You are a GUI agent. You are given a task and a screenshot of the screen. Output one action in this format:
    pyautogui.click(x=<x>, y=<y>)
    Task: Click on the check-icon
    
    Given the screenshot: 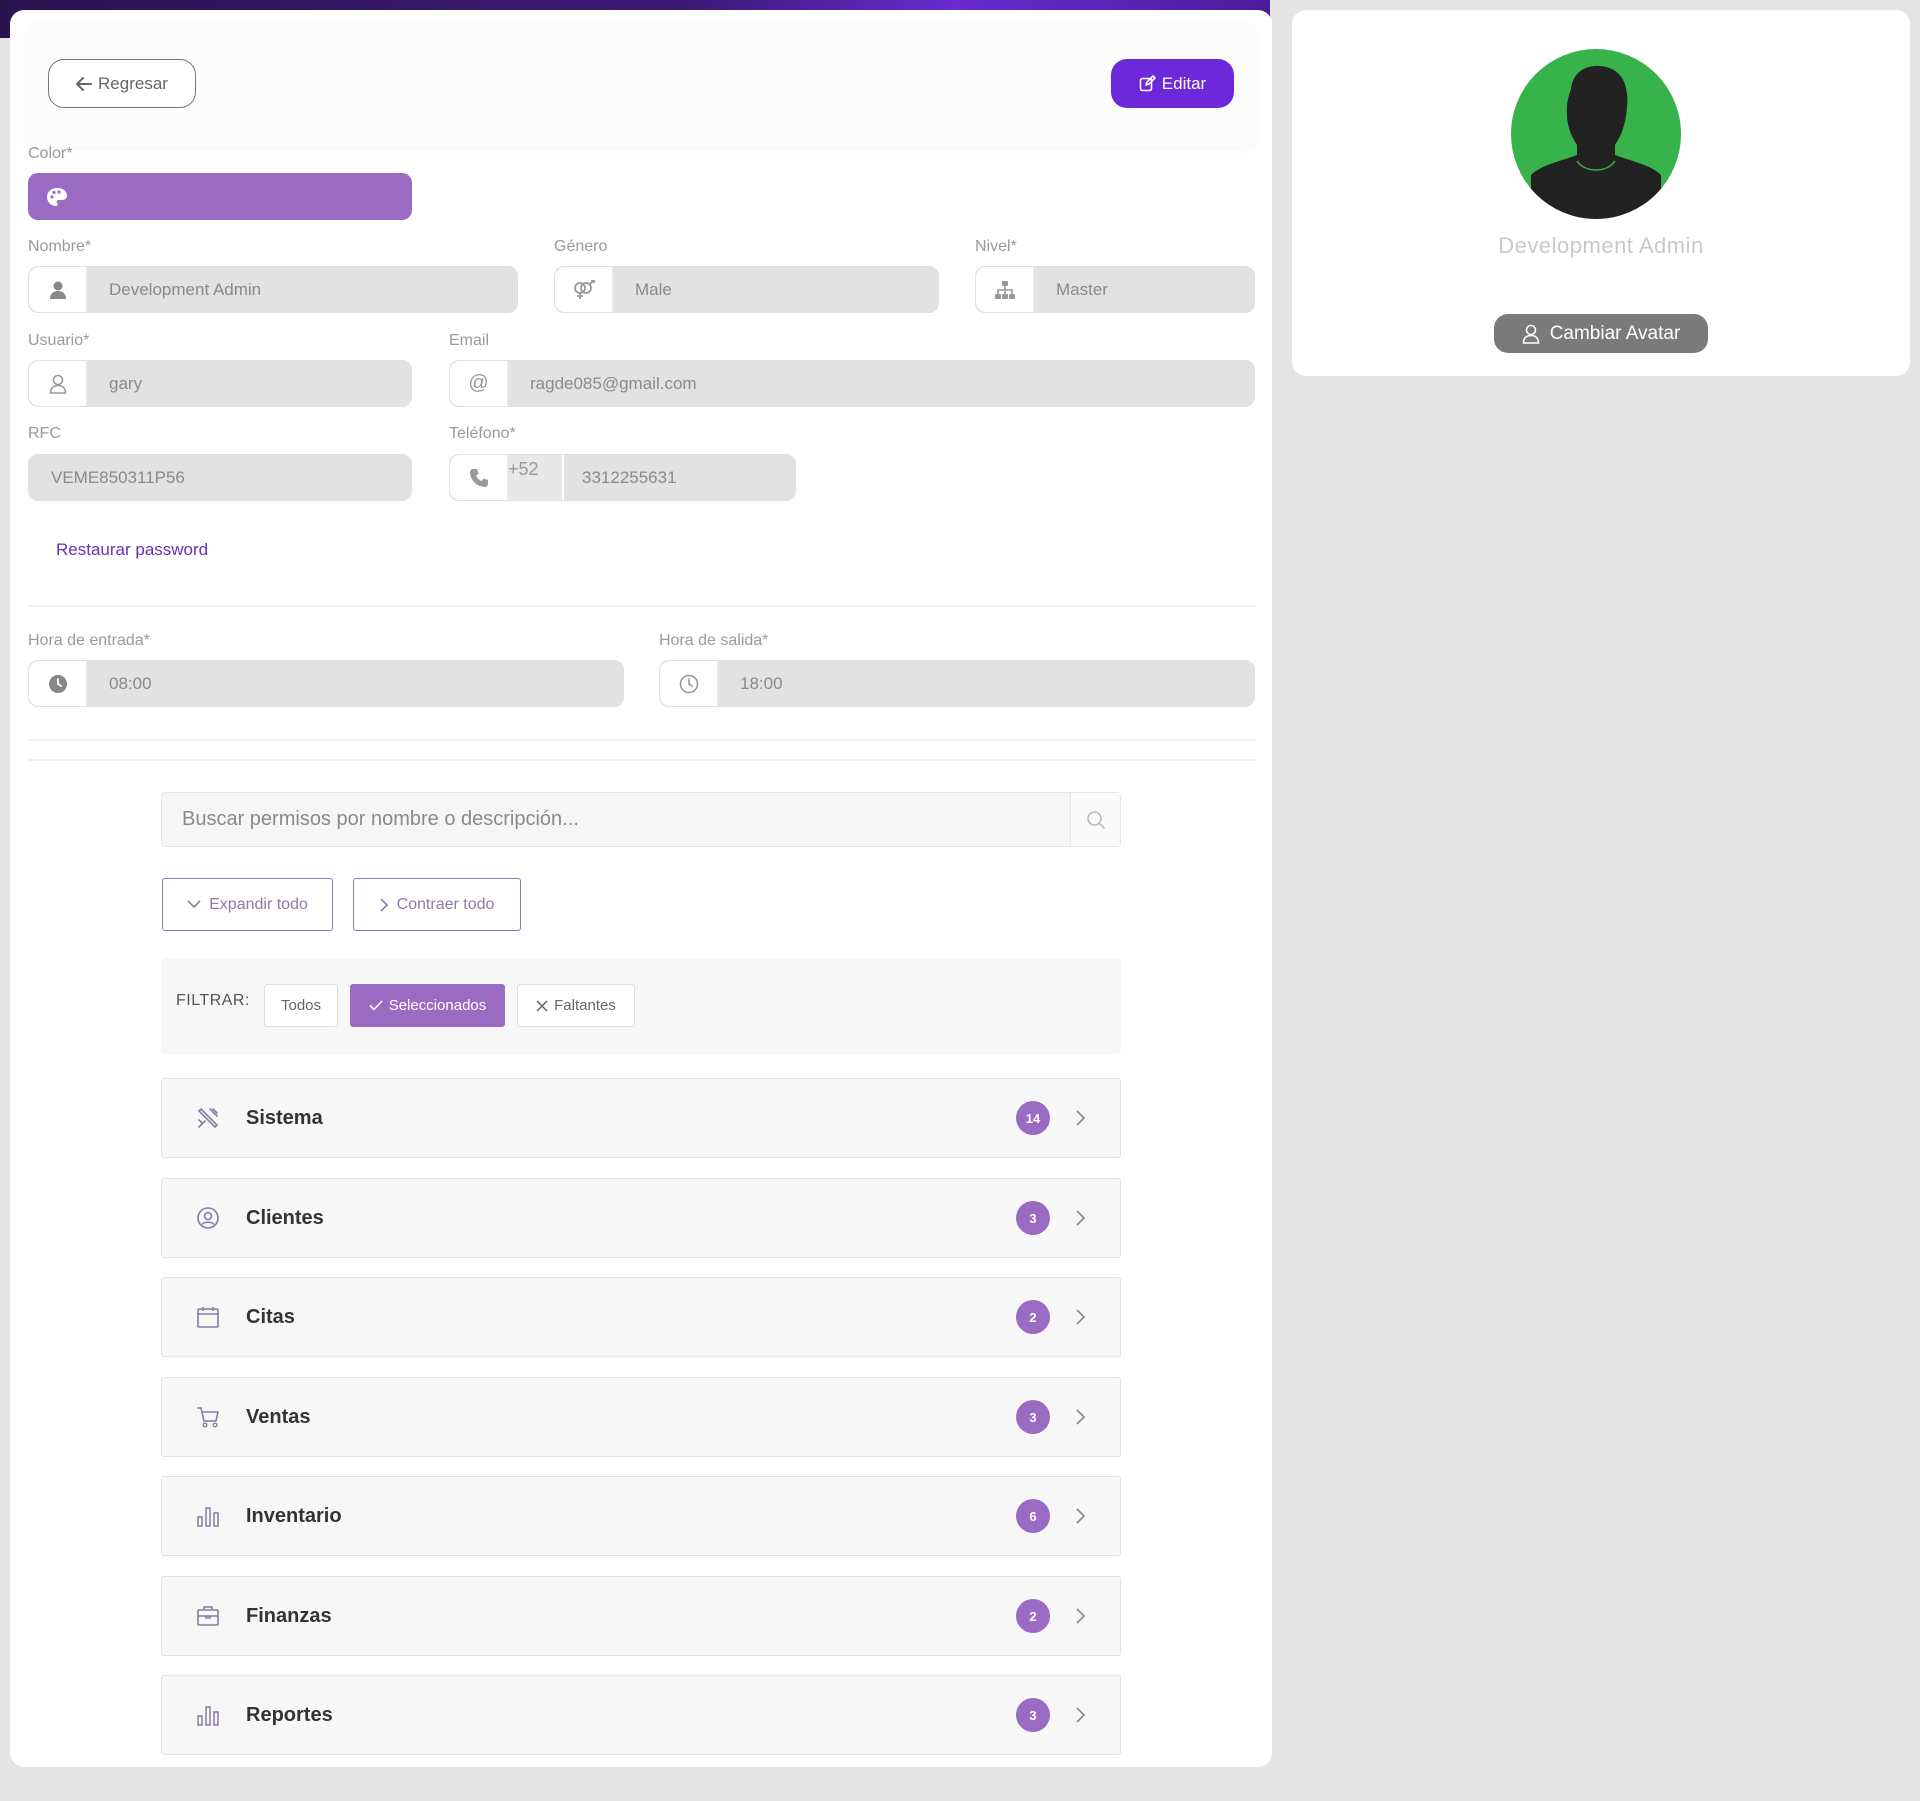 What is the action you would take?
    pyautogui.click(x=376, y=1005)
    